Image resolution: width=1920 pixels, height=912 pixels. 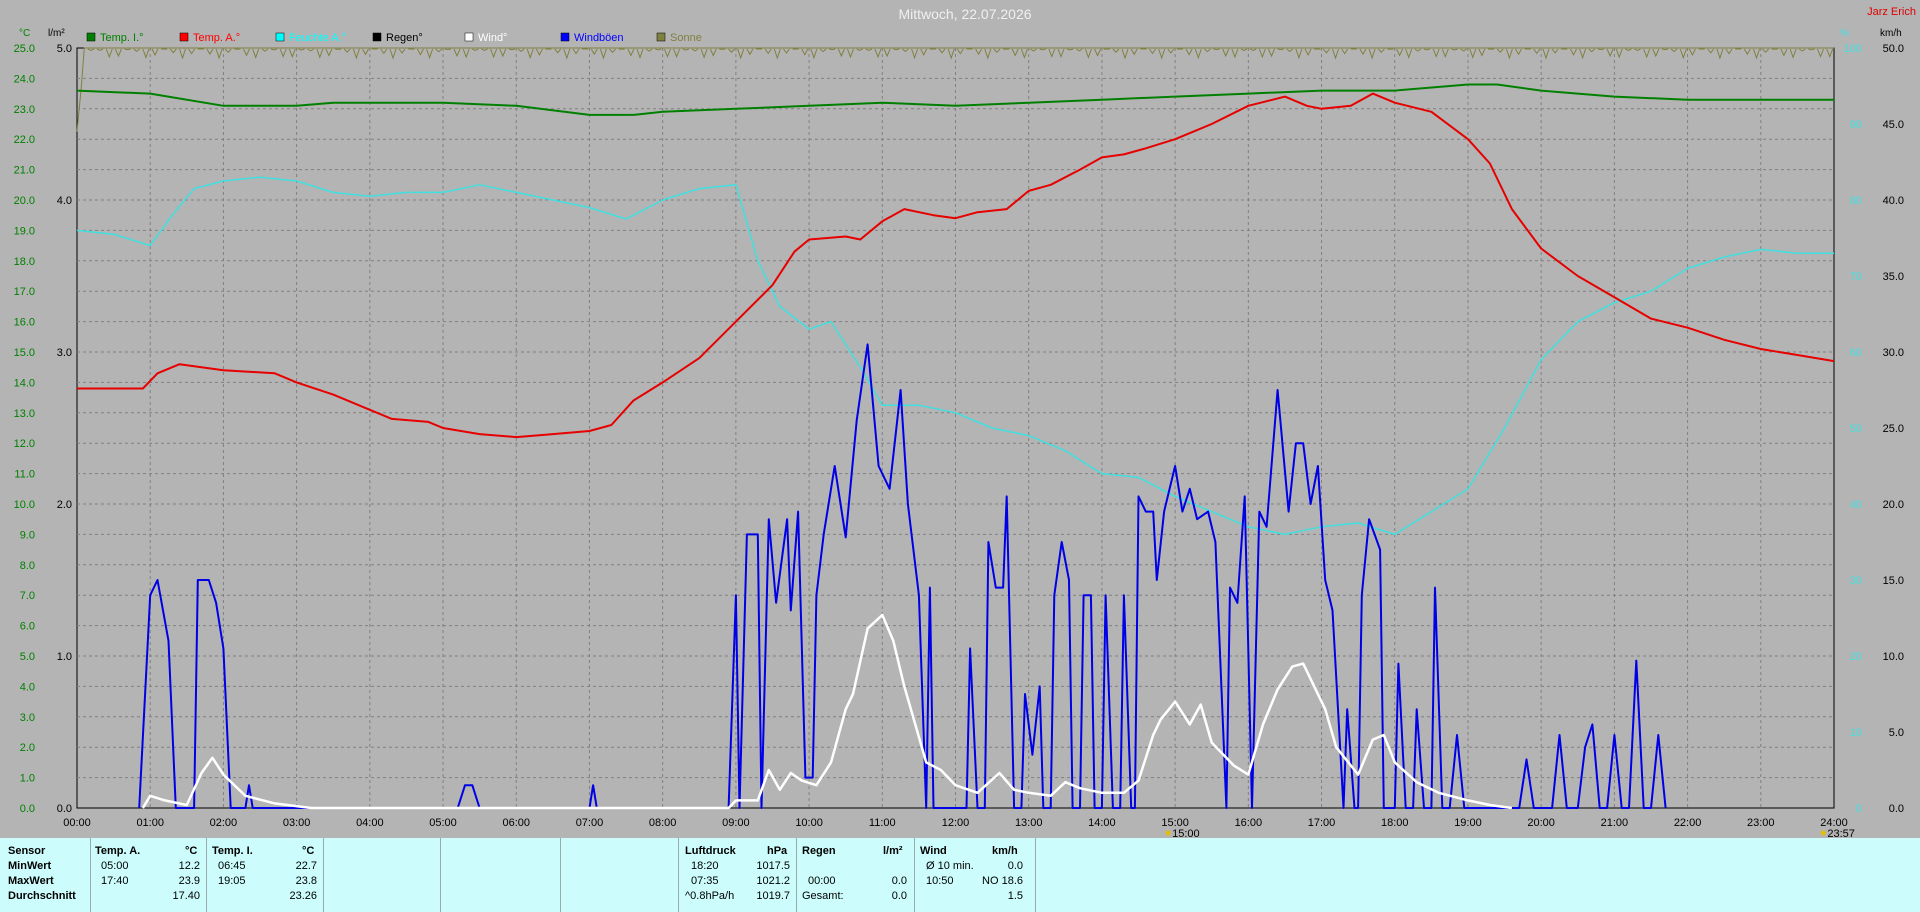 What do you see at coordinates (1395, 823) in the screenshot?
I see `time-tick-label: 18:00` at bounding box center [1395, 823].